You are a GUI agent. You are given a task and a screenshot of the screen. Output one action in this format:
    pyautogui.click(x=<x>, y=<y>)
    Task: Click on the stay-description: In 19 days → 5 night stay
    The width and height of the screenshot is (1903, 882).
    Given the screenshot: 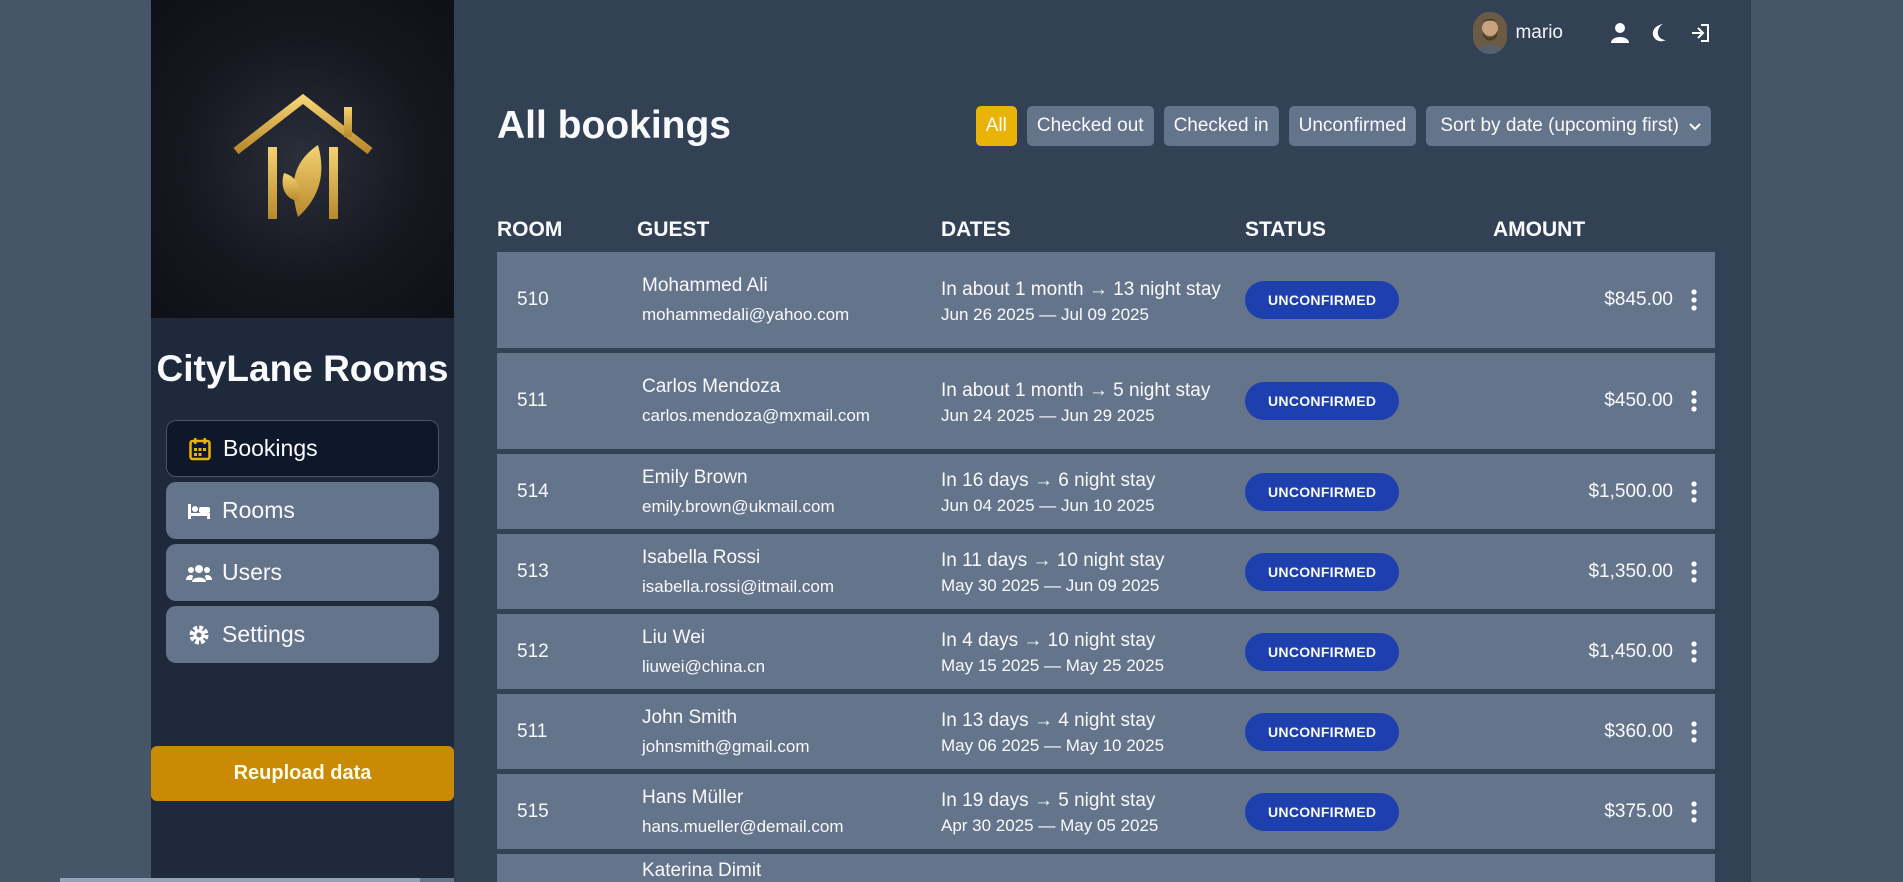 What is the action you would take?
    pyautogui.click(x=1048, y=800)
    